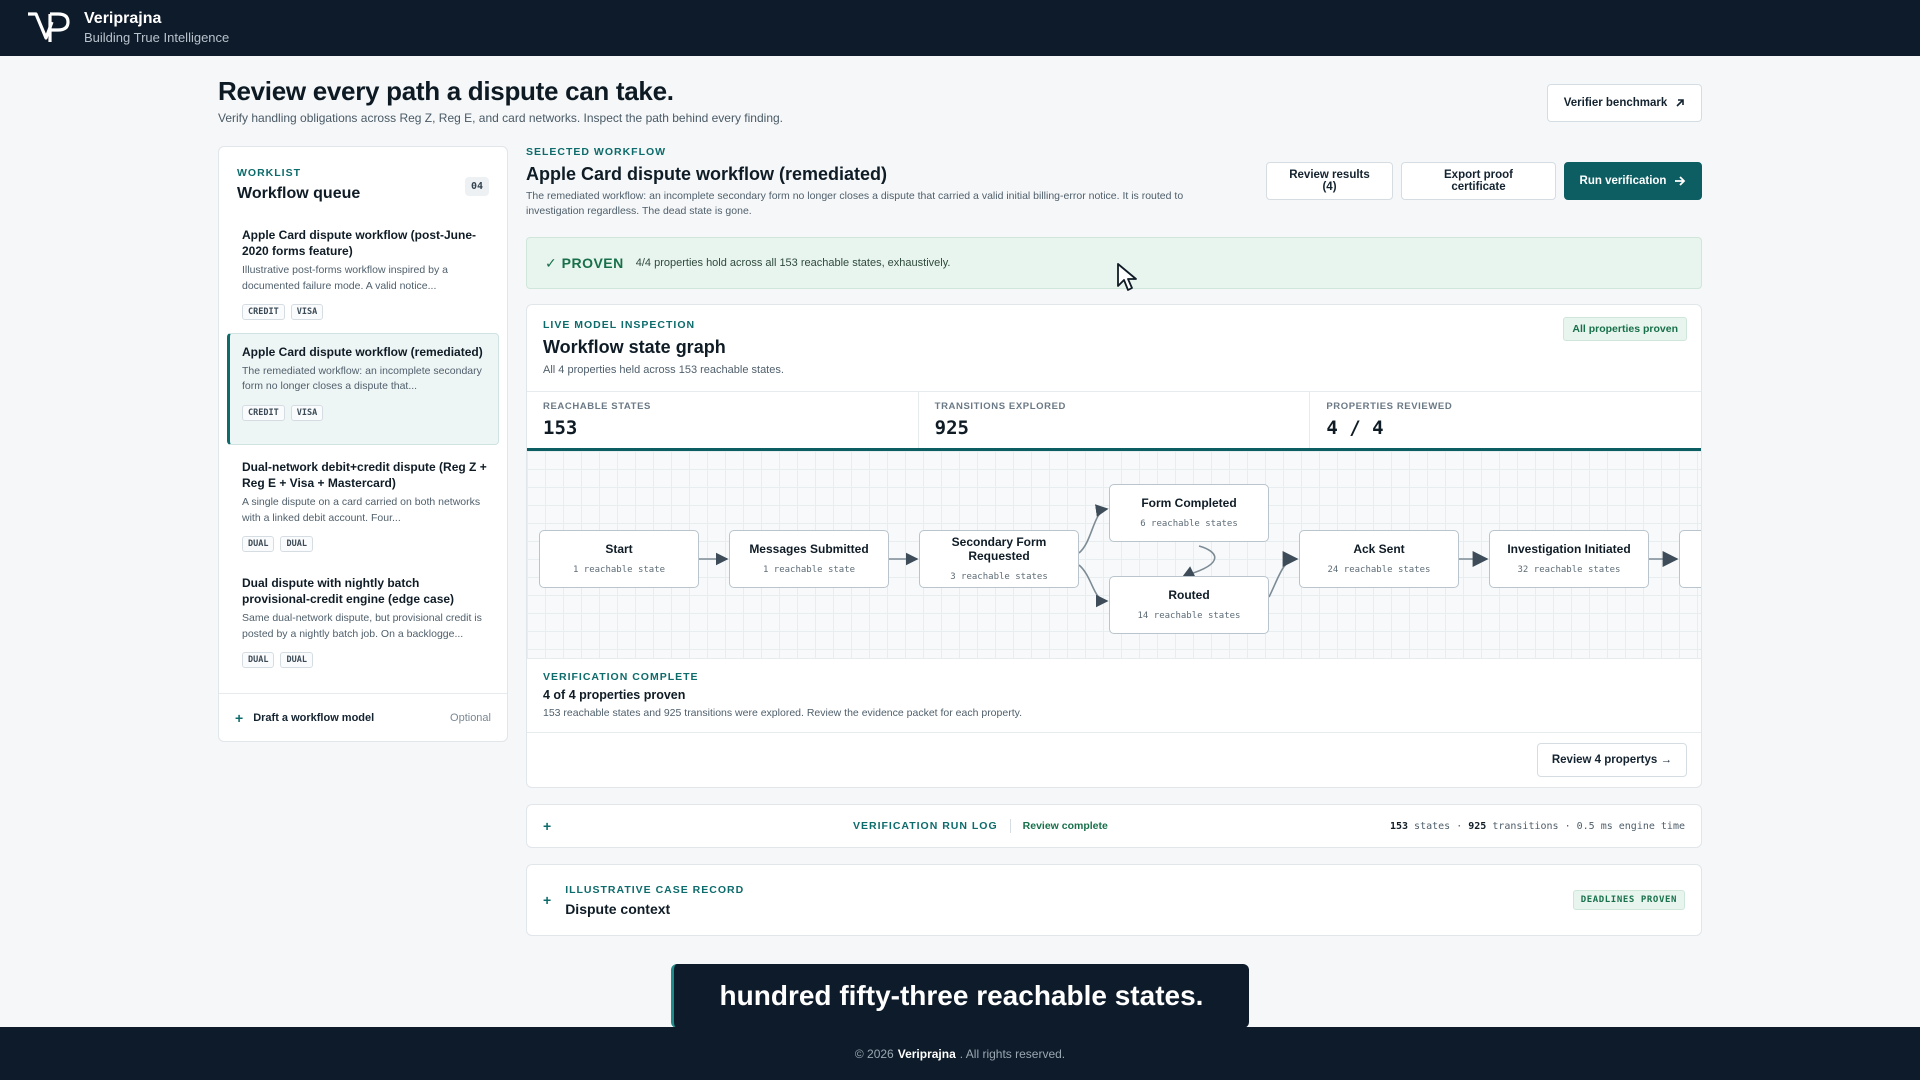 Image resolution: width=1920 pixels, height=1080 pixels. What do you see at coordinates (1189, 503) in the screenshot?
I see `node-name: Form Completed` at bounding box center [1189, 503].